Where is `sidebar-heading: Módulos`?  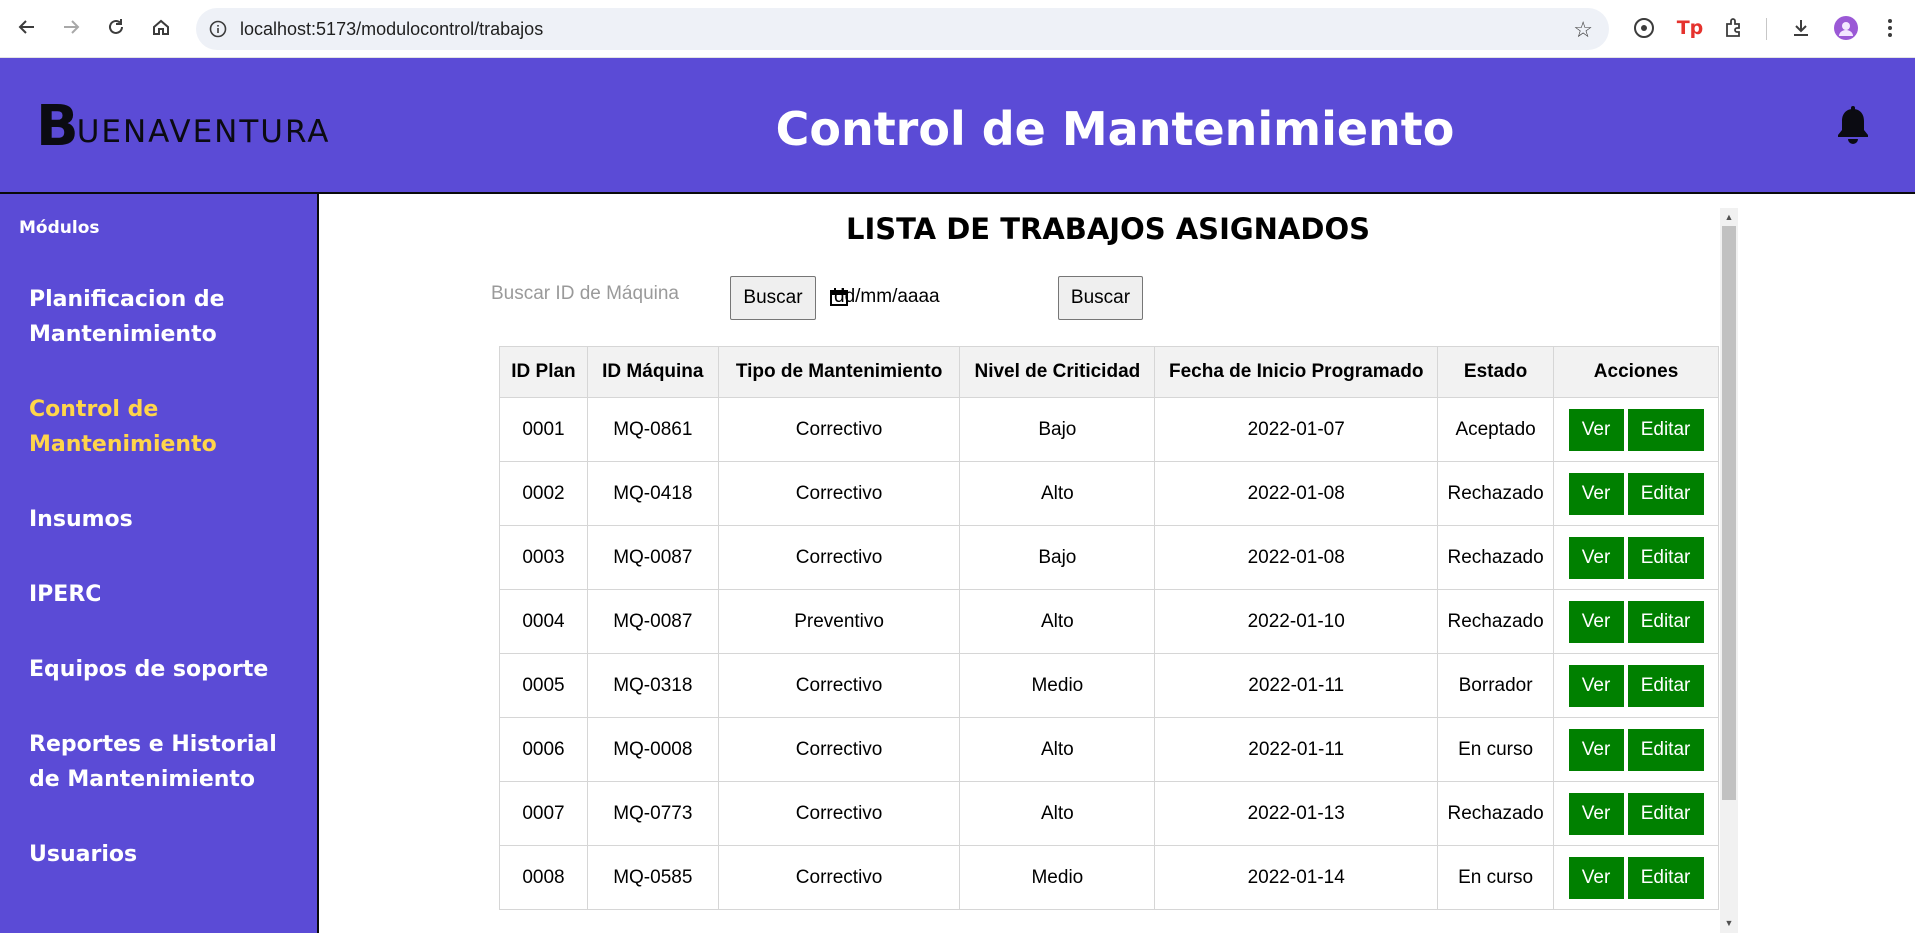 sidebar-heading: Módulos is located at coordinates (59, 228).